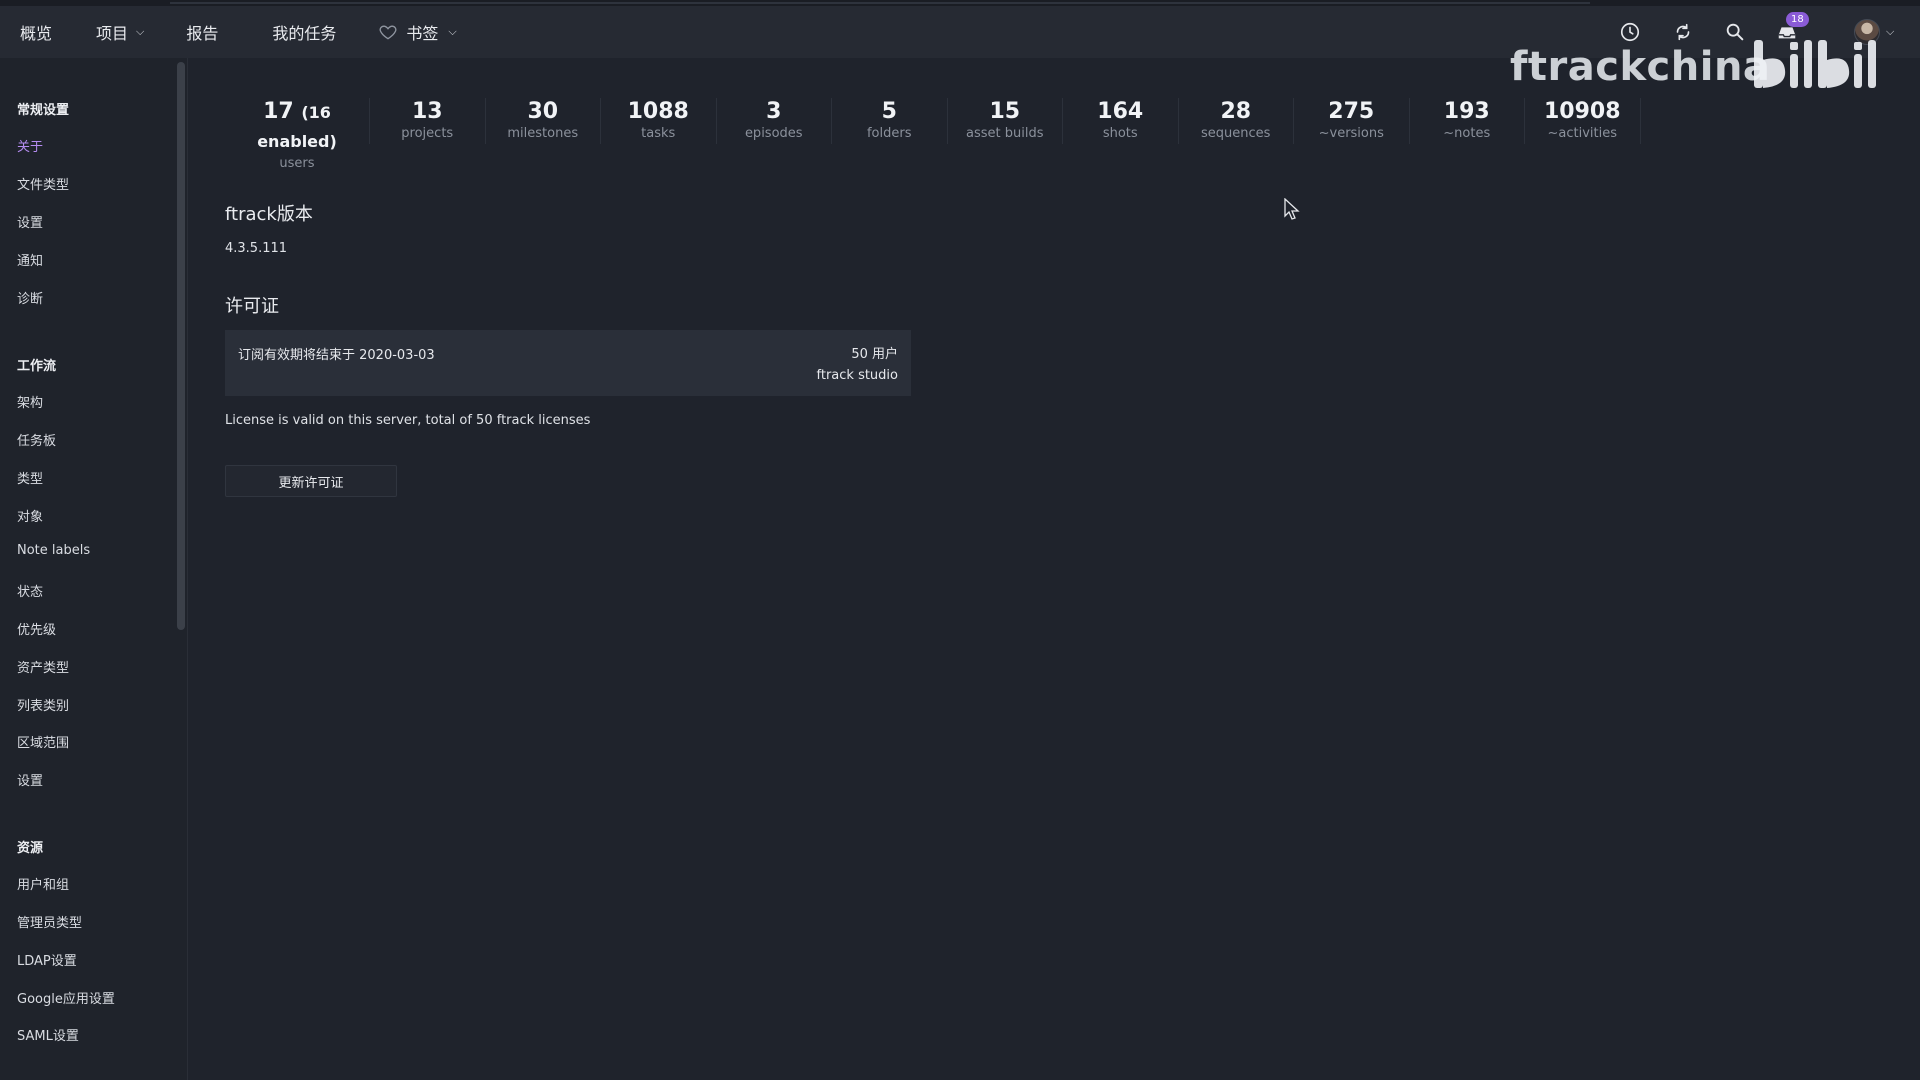 Image resolution: width=1920 pixels, height=1080 pixels. Describe the element at coordinates (1582, 133) in the screenshot. I see `stat-label: ~activities` at that location.